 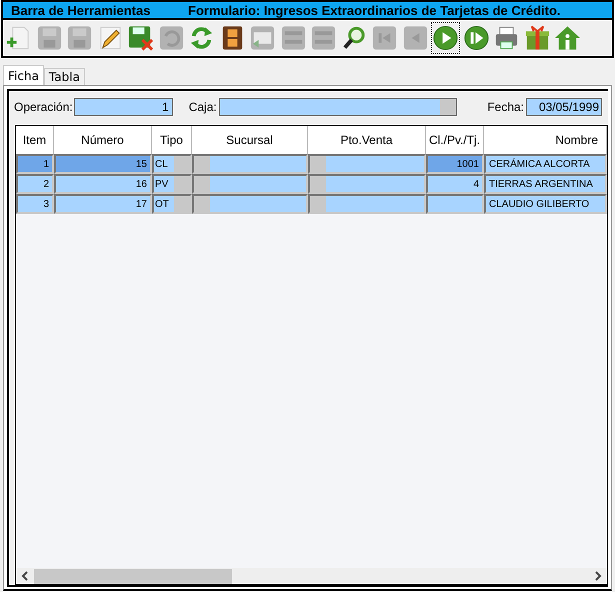 What do you see at coordinates (384, 38) in the screenshot?
I see `skip-back-icon` at bounding box center [384, 38].